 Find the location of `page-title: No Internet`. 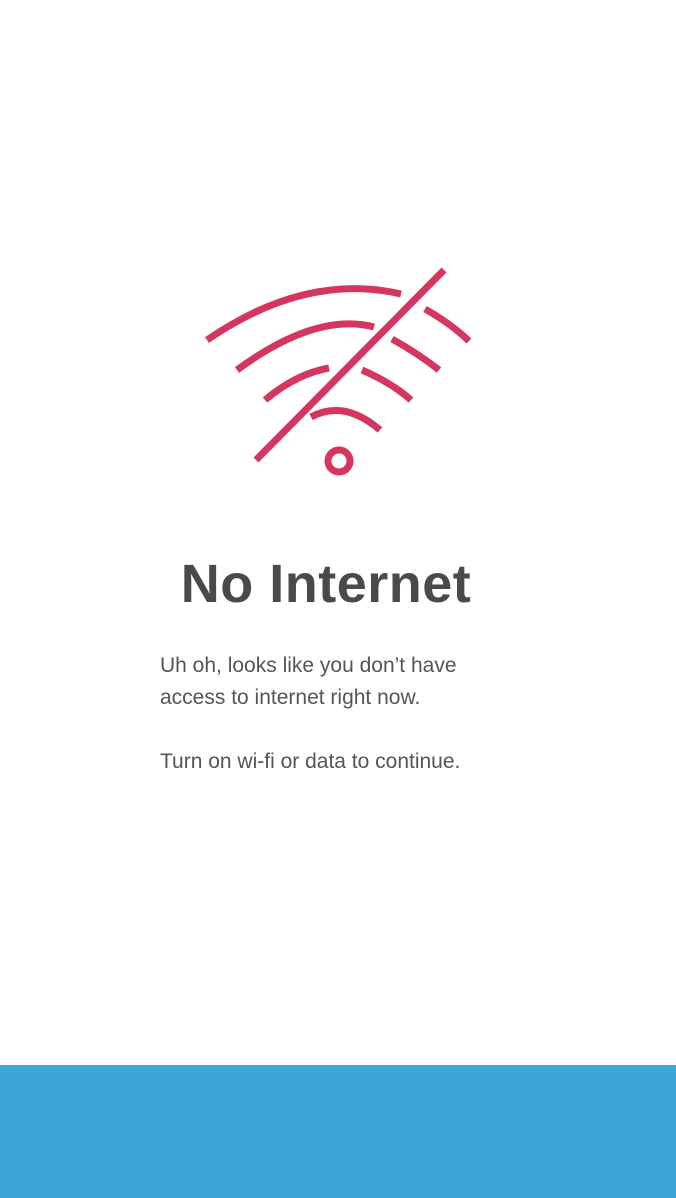

page-title: No Internet is located at coordinates (326, 584).